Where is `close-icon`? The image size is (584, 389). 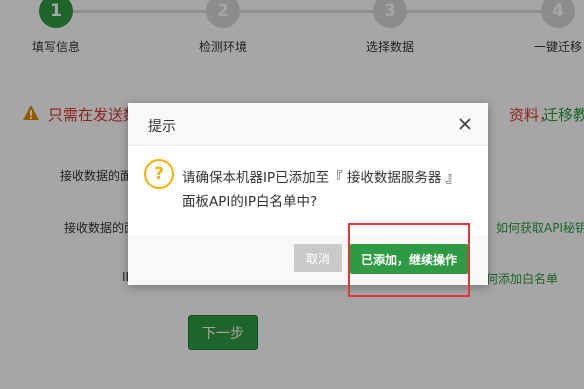
close-icon is located at coordinates (465, 124).